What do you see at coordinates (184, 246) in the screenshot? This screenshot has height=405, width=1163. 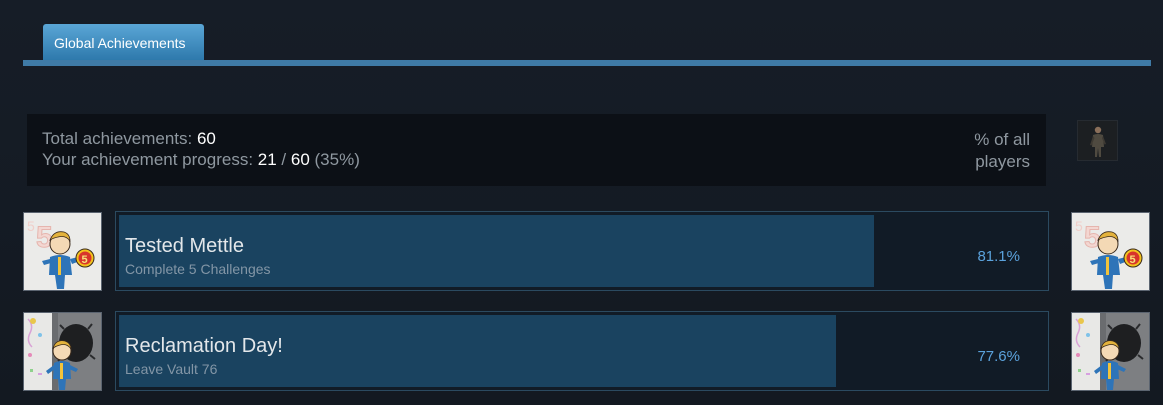 I see `achievement-title: Tested Mettle` at bounding box center [184, 246].